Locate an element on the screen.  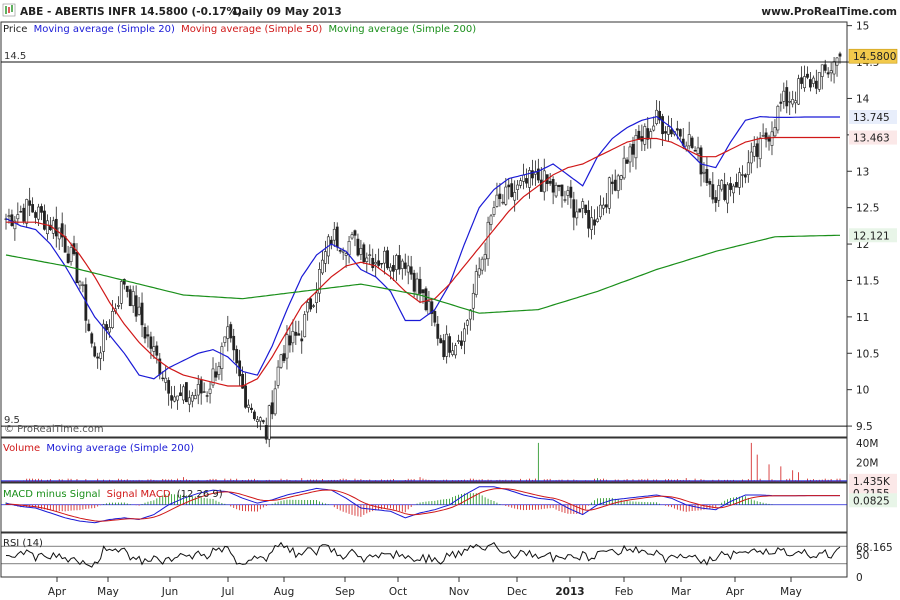
macd-legend-params: (12 26 9) is located at coordinates (200, 494).